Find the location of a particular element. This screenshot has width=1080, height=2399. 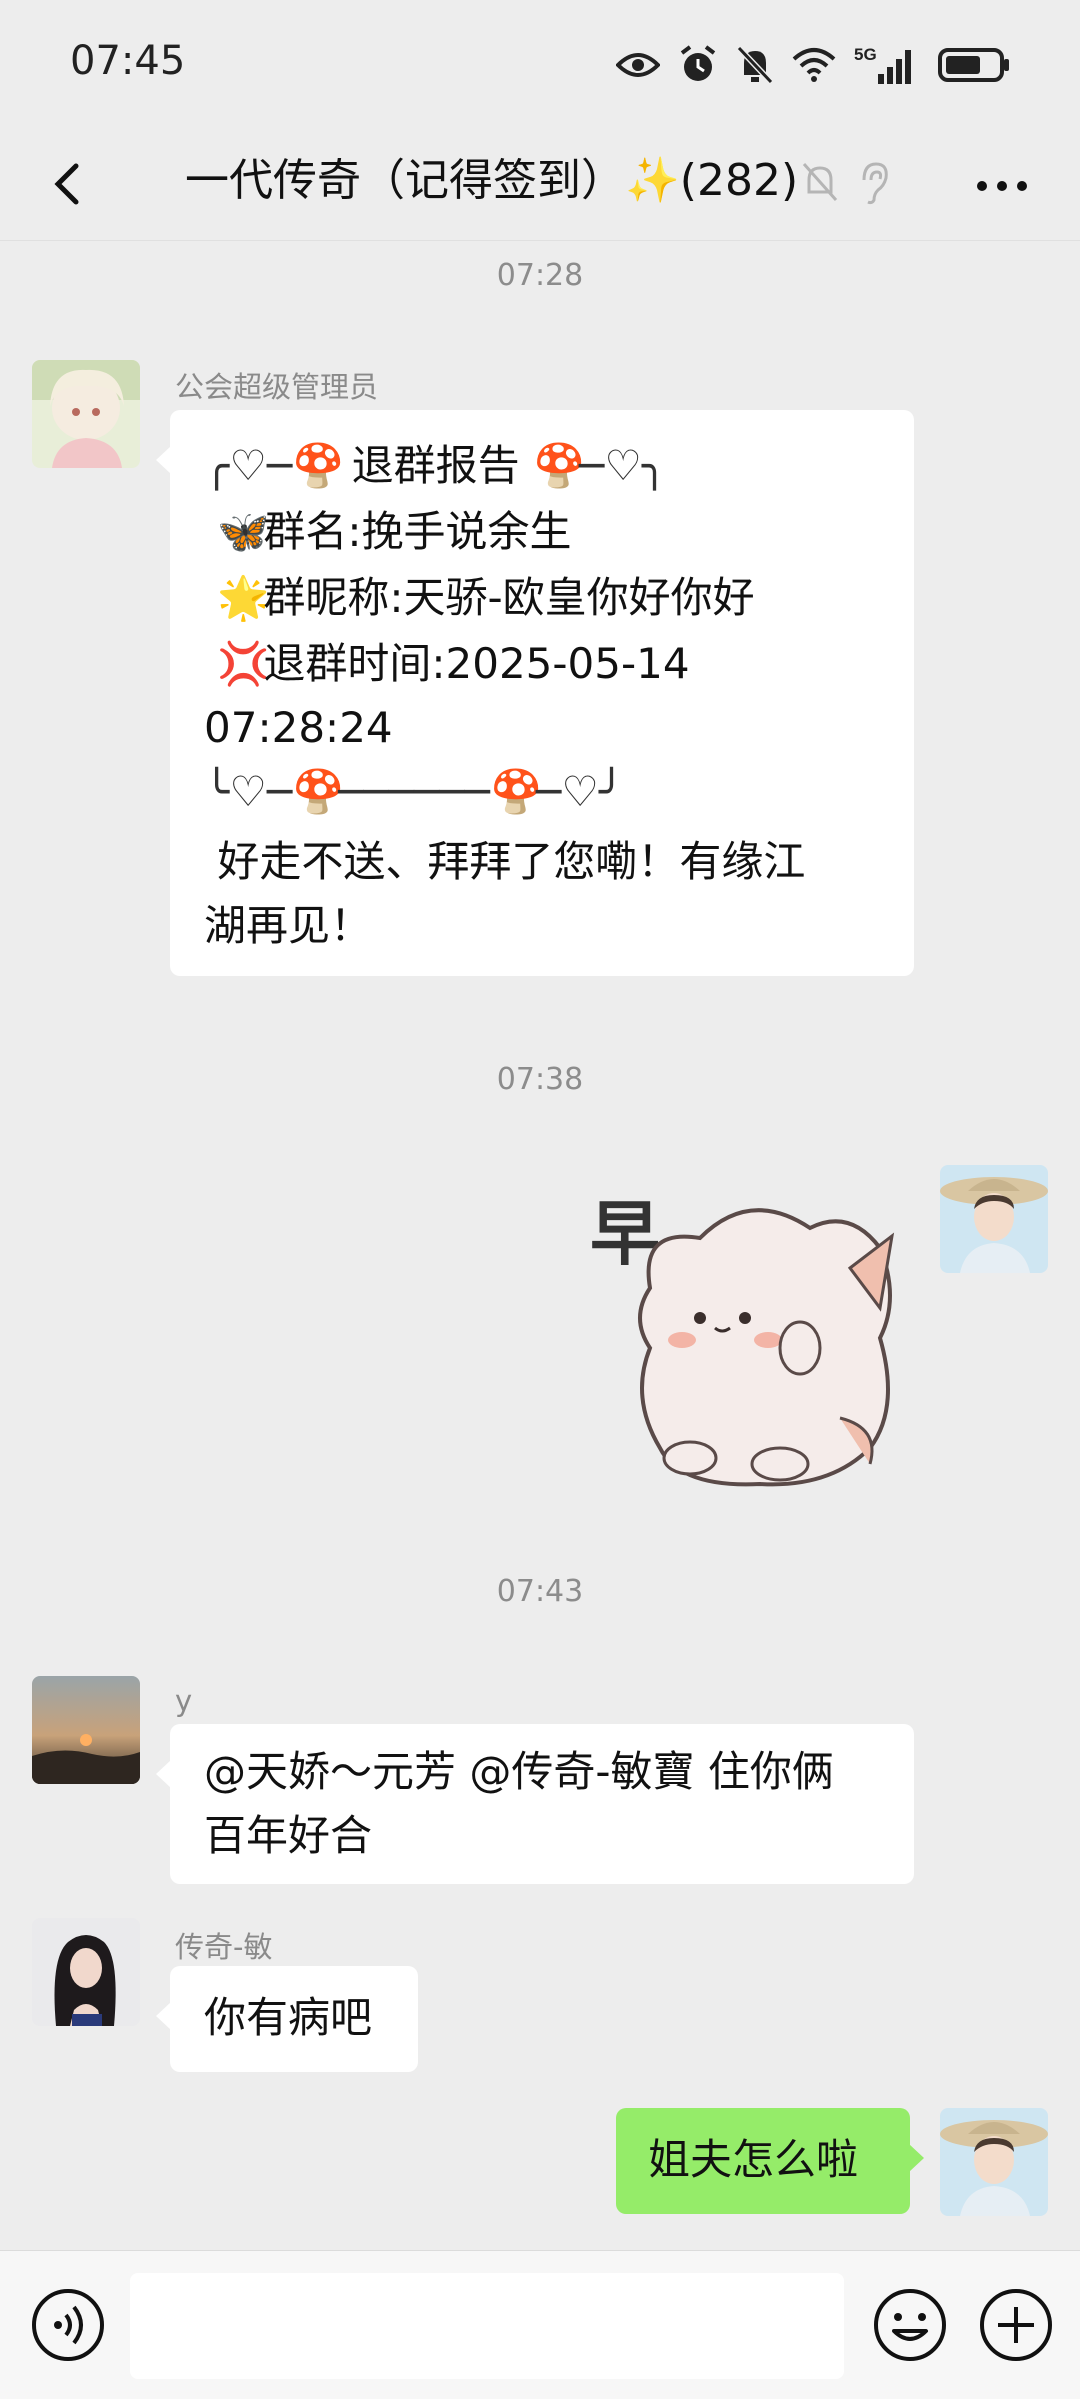

signal-5g-icon: 5G is located at coordinates (882, 64).